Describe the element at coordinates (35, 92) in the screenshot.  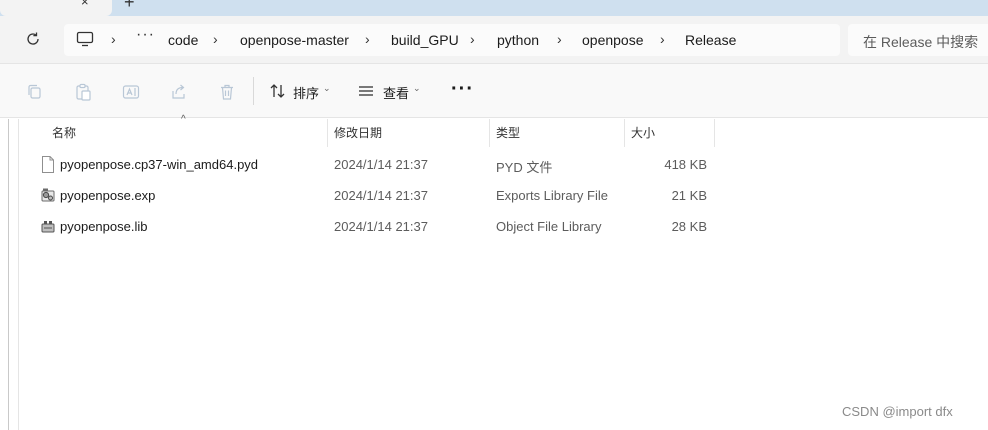
I see `copy-icon` at that location.